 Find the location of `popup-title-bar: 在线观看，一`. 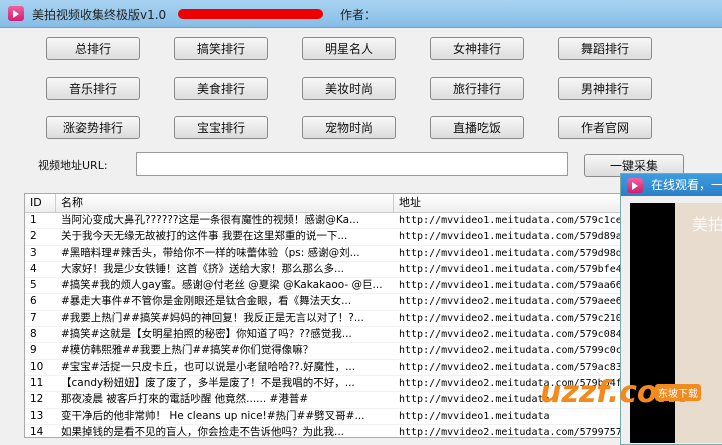

popup-title-bar: 在线观看，一 is located at coordinates (671, 185).